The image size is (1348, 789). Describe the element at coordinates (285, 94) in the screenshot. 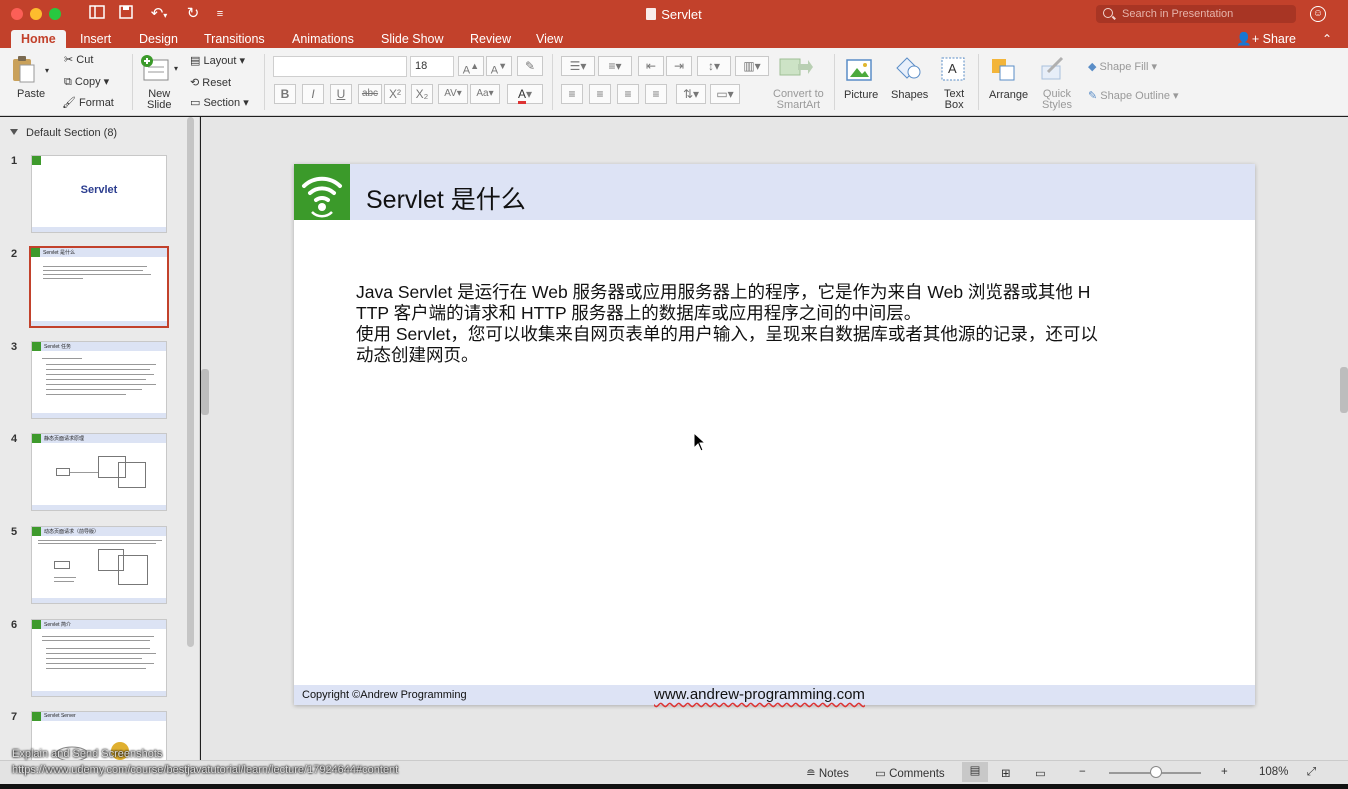

I see `bold-button: B` at that location.